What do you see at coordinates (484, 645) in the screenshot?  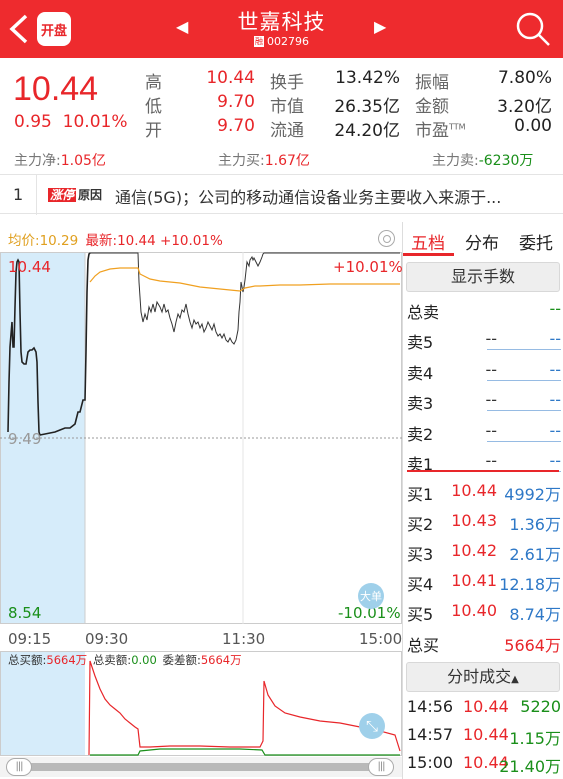 I see `total-buy-row: 总买 5664万` at bounding box center [484, 645].